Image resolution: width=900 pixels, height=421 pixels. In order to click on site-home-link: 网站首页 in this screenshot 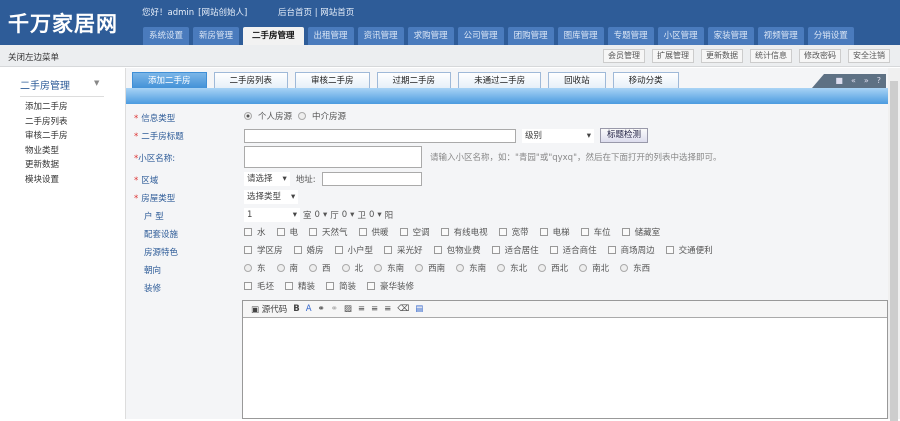, I will do `click(337, 13)`.